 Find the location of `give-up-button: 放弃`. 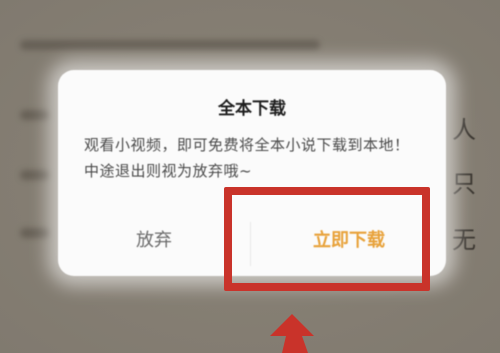

give-up-button: 放弃 is located at coordinates (154, 241).